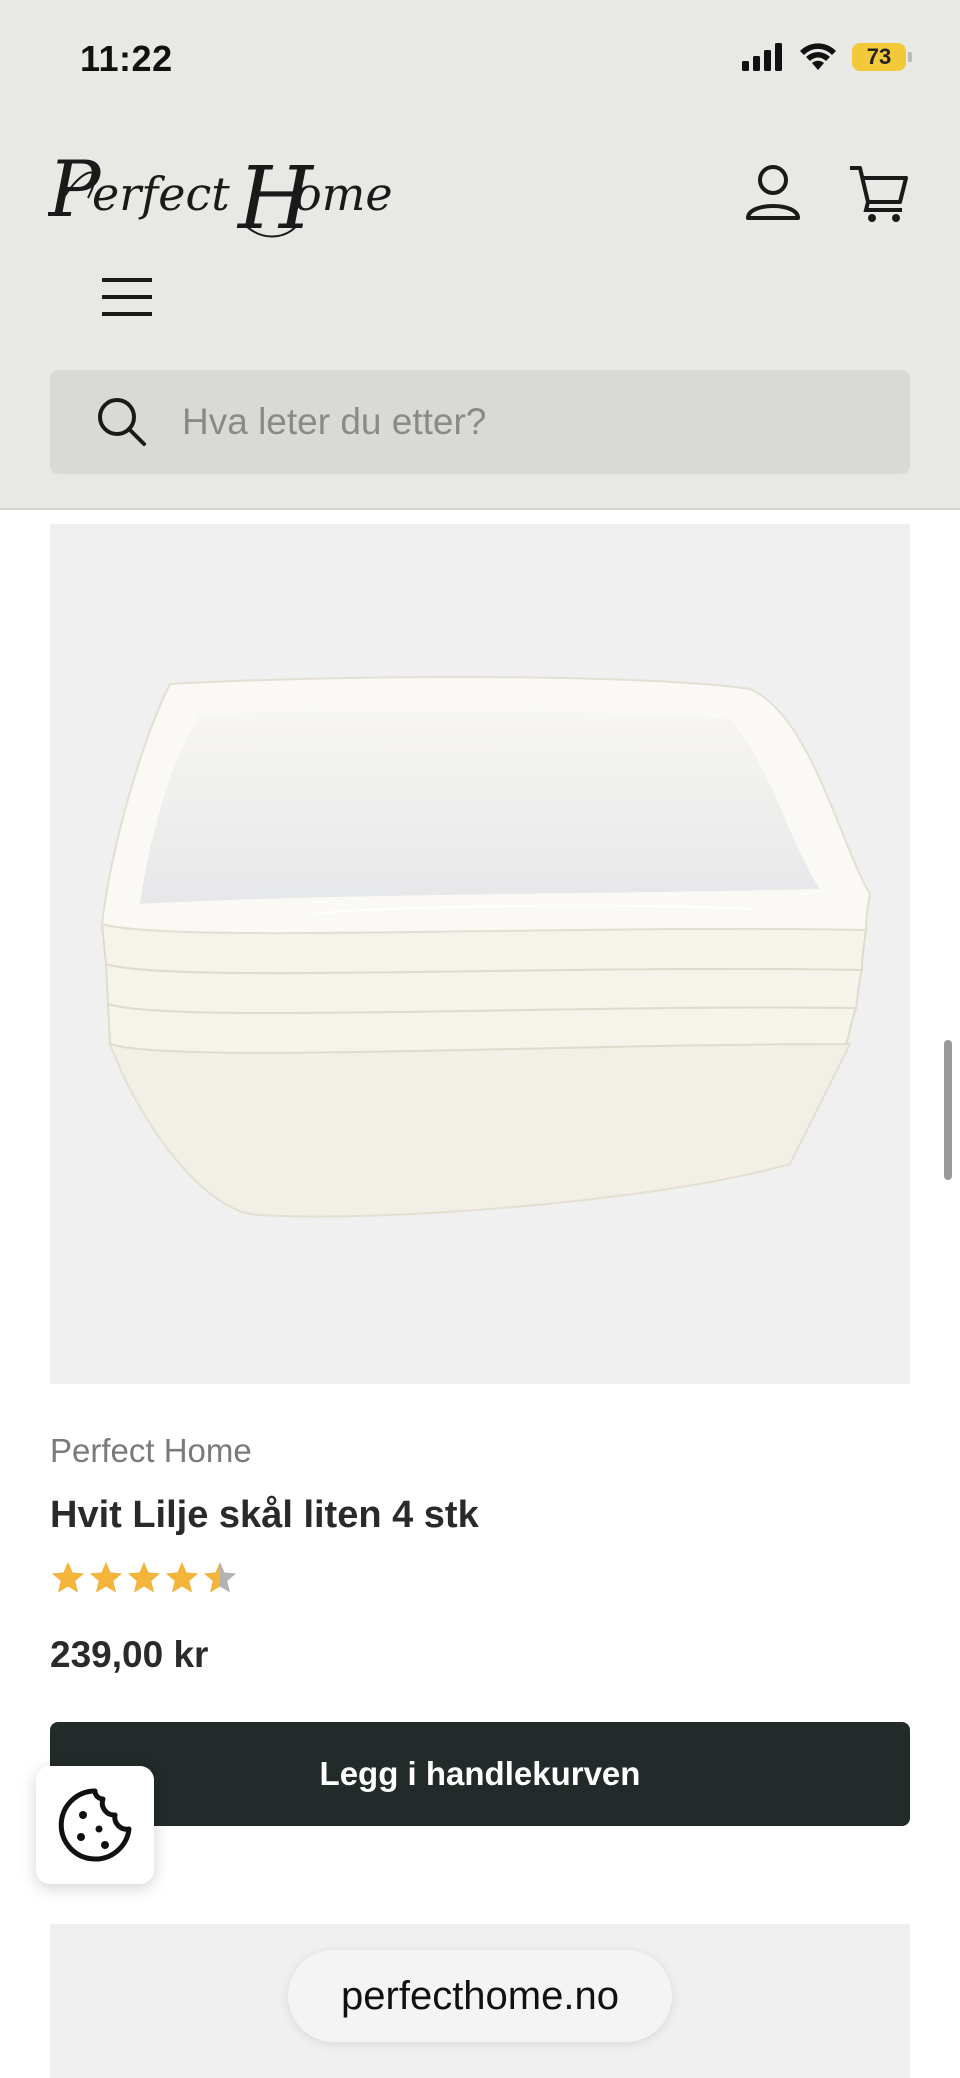  What do you see at coordinates (343, 194) in the screenshot?
I see `svg-text: ome` at bounding box center [343, 194].